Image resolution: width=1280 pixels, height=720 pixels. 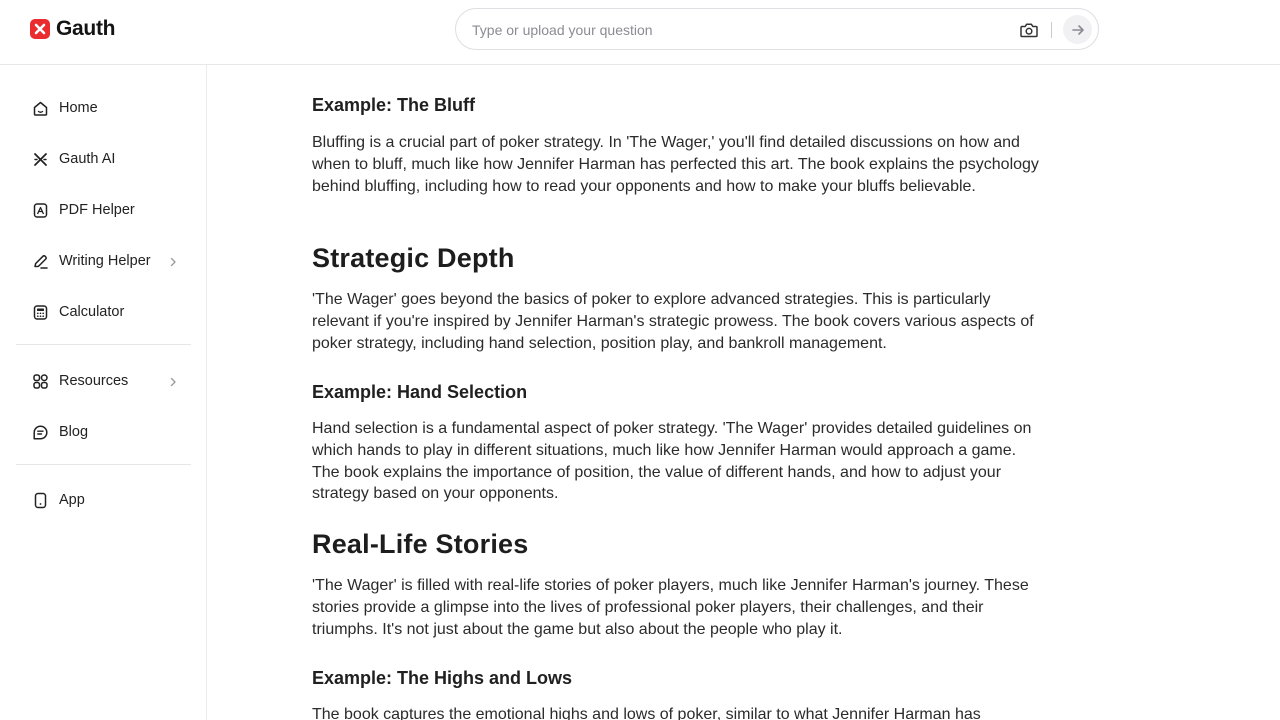 What do you see at coordinates (40, 261) in the screenshot?
I see `pen-icon` at bounding box center [40, 261].